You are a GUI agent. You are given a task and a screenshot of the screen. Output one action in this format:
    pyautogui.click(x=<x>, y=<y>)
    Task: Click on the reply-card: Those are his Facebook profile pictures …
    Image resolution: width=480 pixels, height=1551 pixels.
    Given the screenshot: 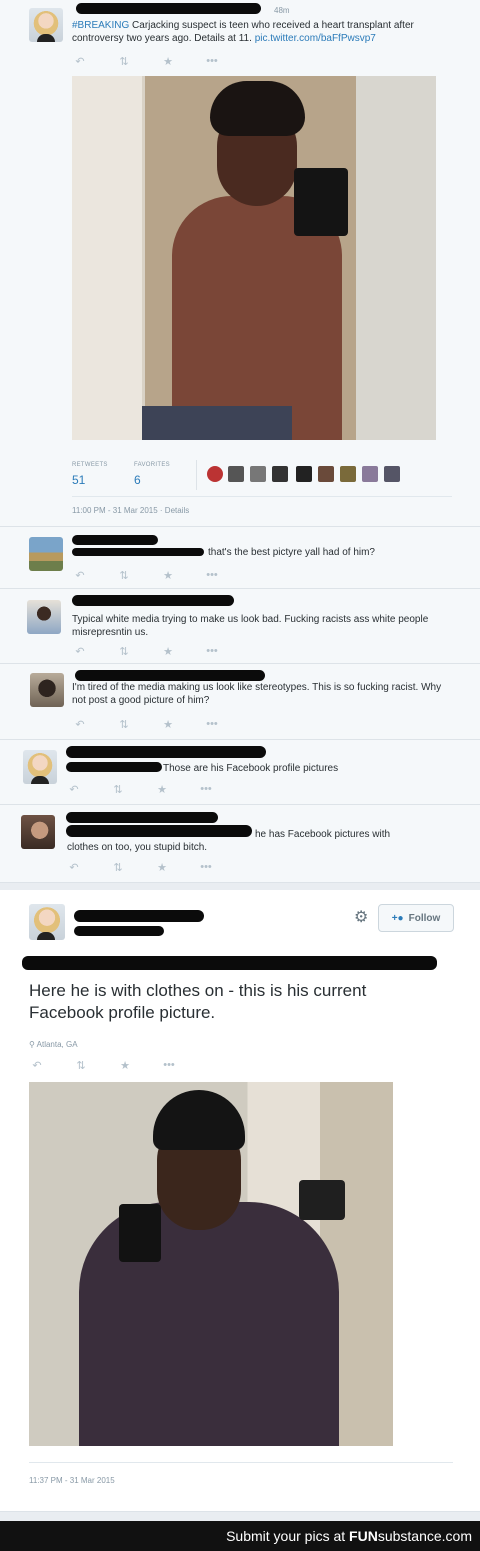 What is the action you would take?
    pyautogui.click(x=240, y=772)
    